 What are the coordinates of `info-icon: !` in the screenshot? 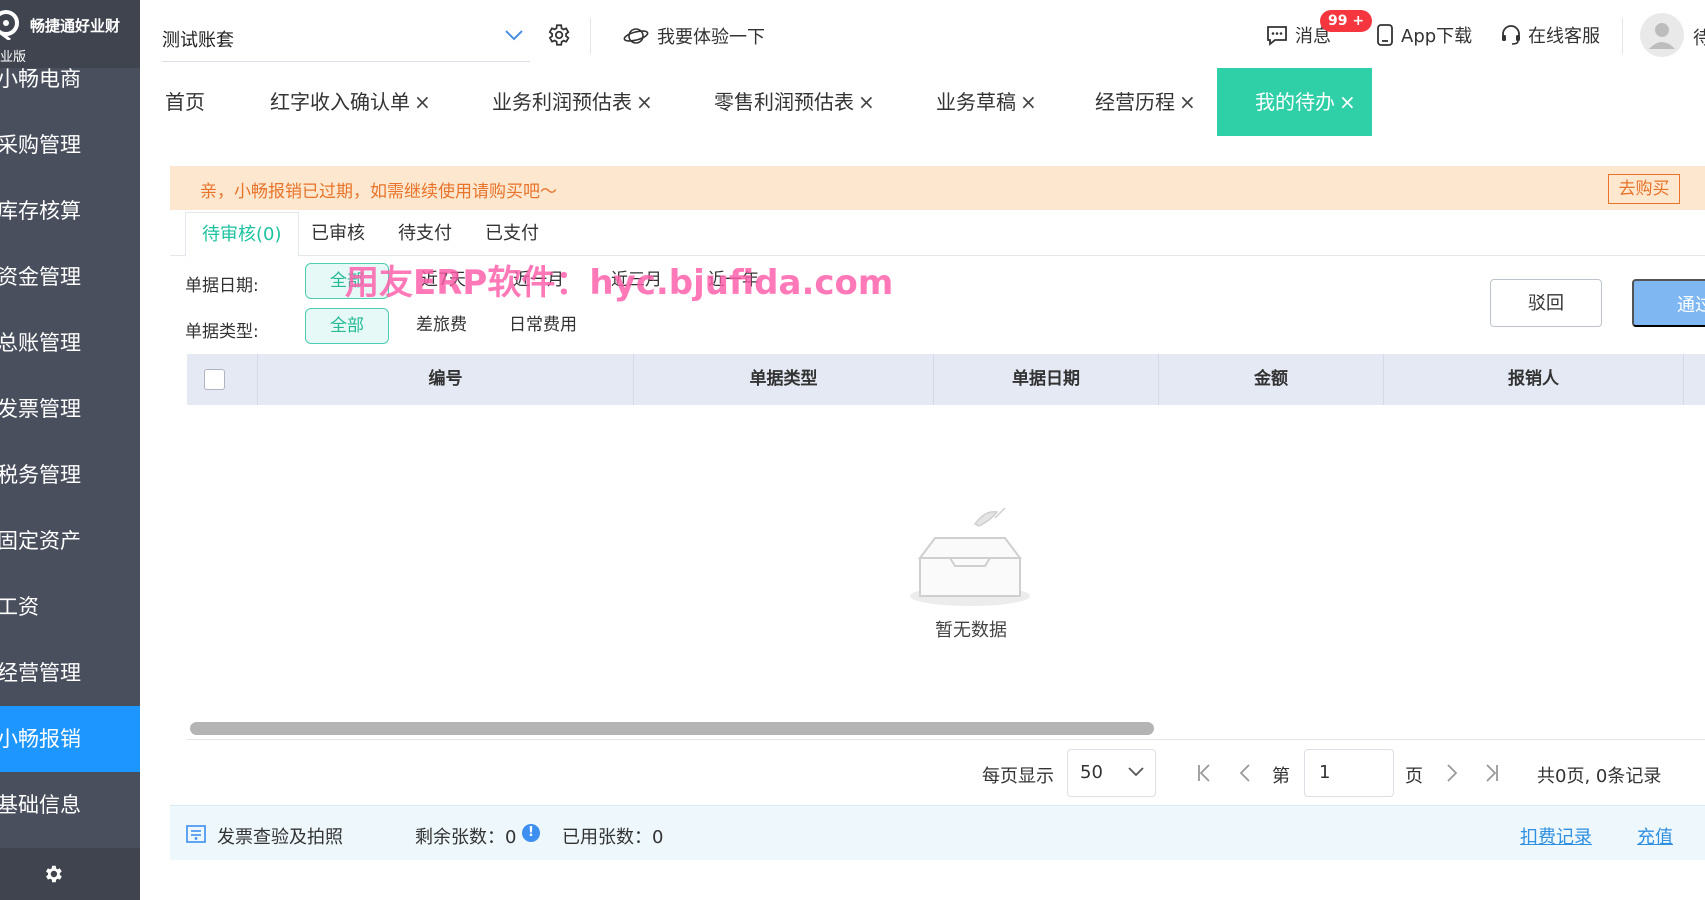 It's located at (531, 833).